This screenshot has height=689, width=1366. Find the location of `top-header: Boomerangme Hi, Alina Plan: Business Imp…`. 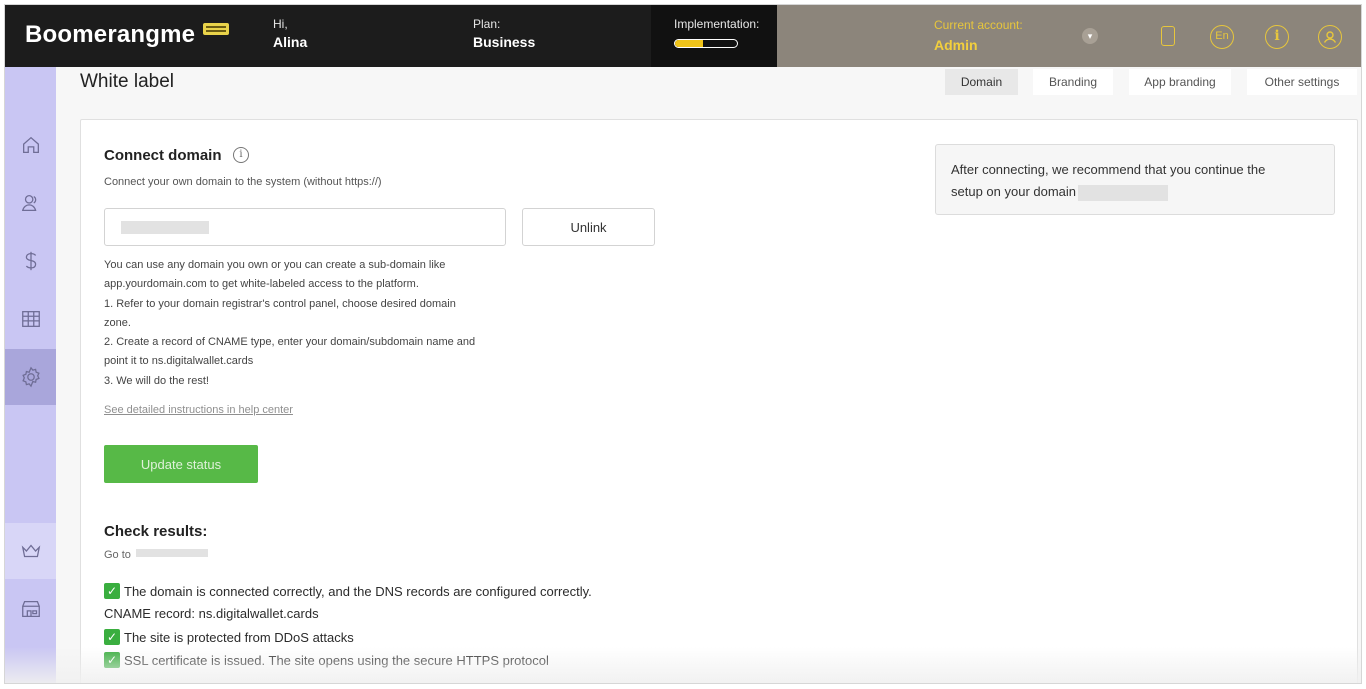

top-header: Boomerangme Hi, Alina Plan: Business Imp… is located at coordinates (683, 36).